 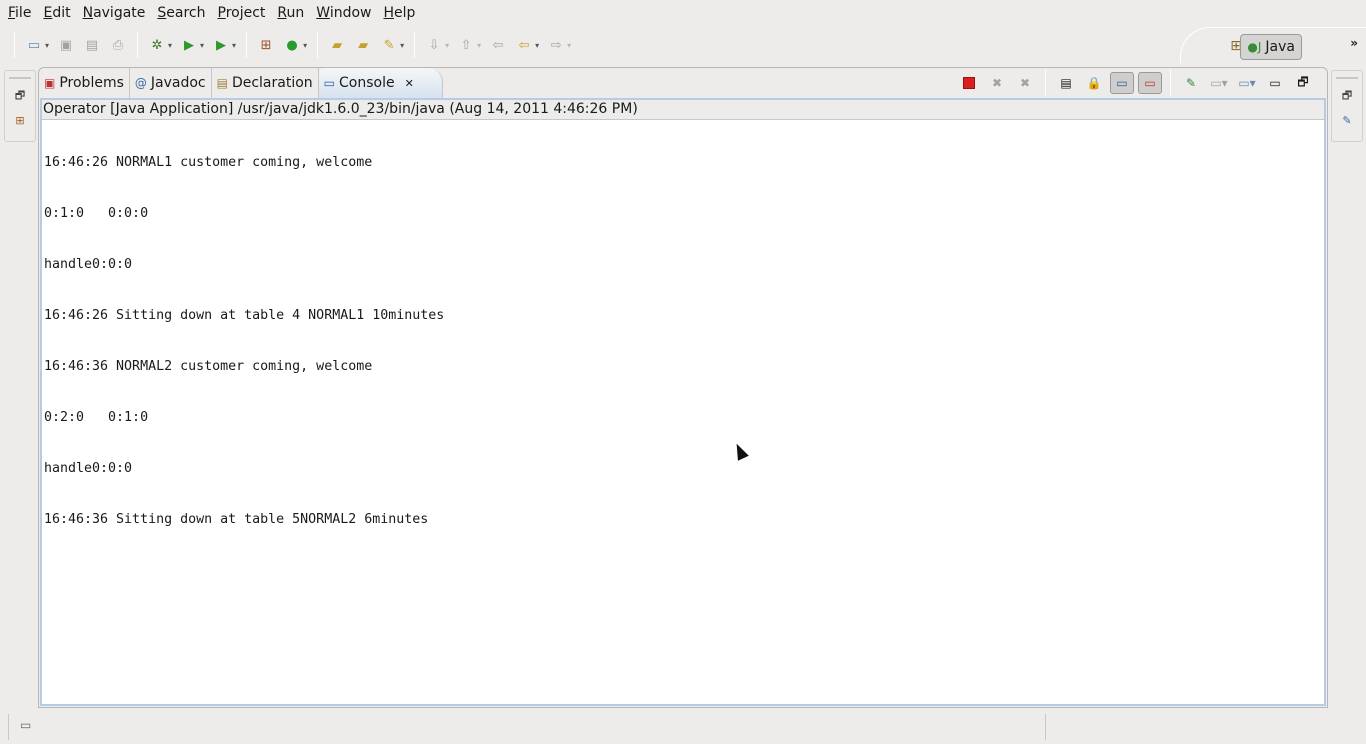 I want to click on console-line: 0:1:0 0:0:0, so click(x=96, y=213).